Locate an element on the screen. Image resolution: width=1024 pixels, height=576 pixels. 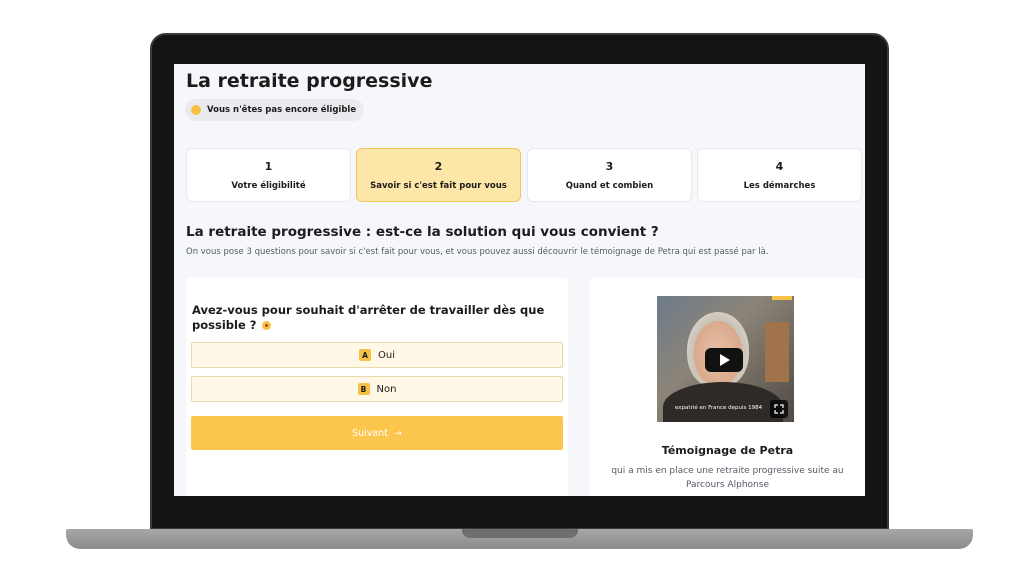
video-player: expatrié en France depuis 1984 is located at coordinates (725, 359).